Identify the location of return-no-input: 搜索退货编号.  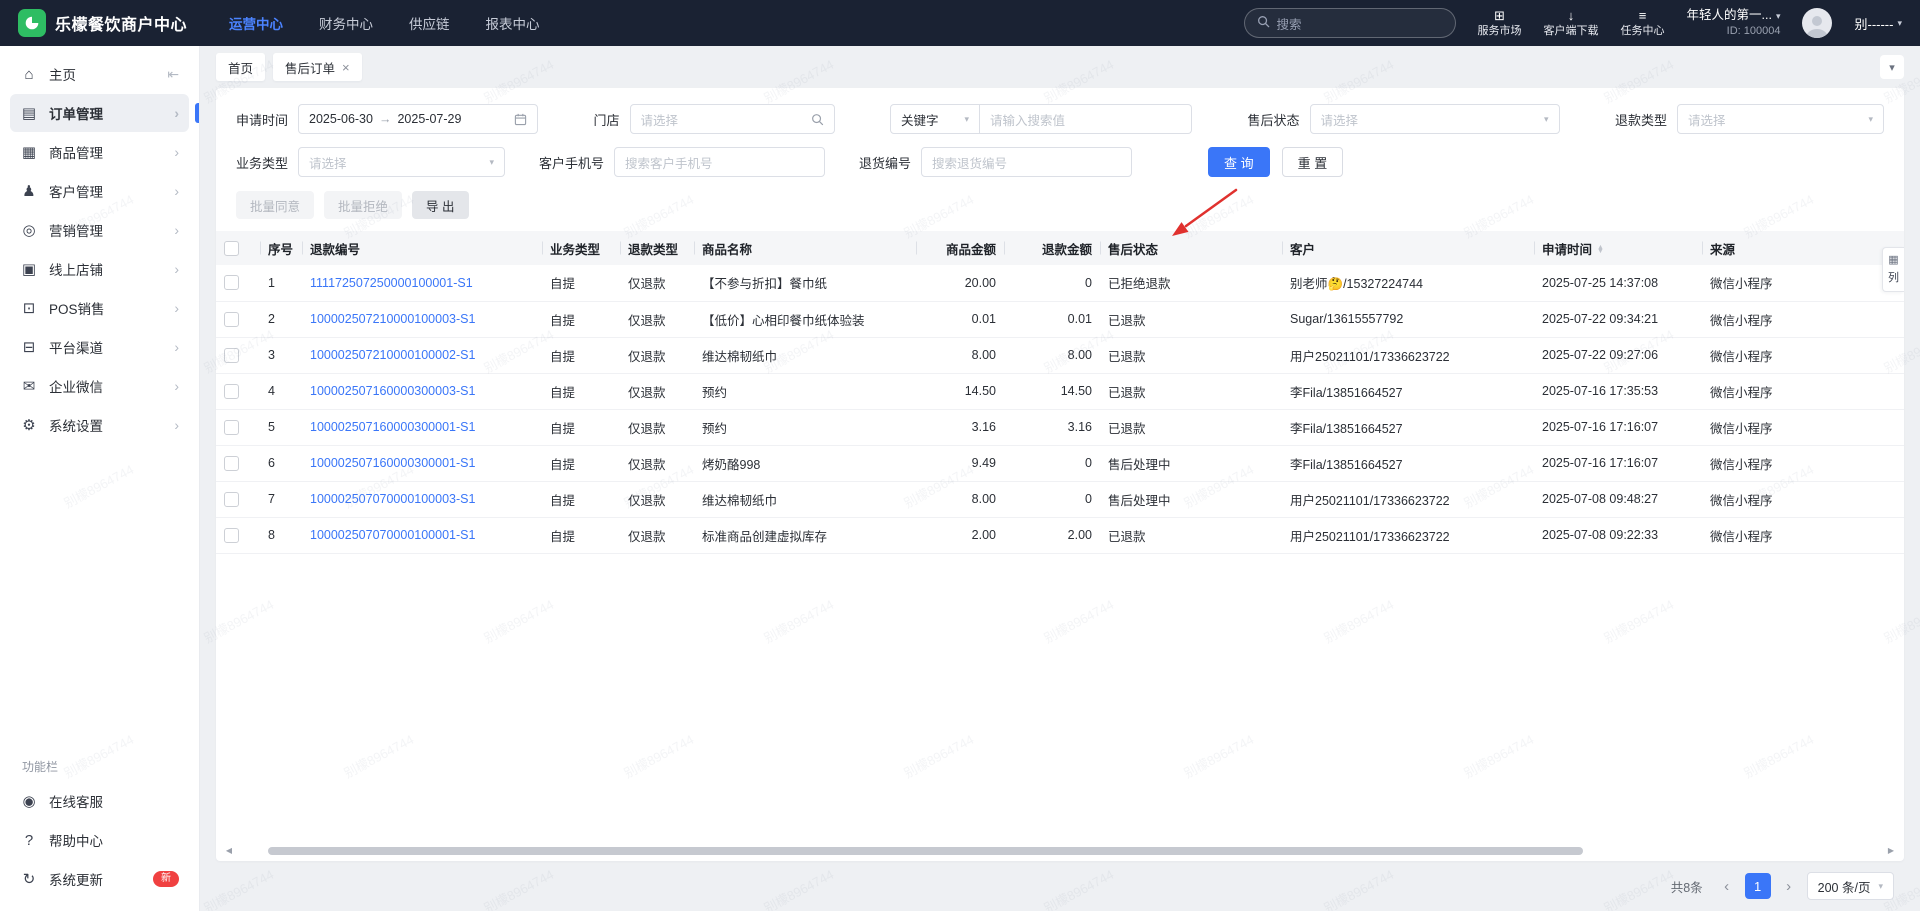
(1027, 162).